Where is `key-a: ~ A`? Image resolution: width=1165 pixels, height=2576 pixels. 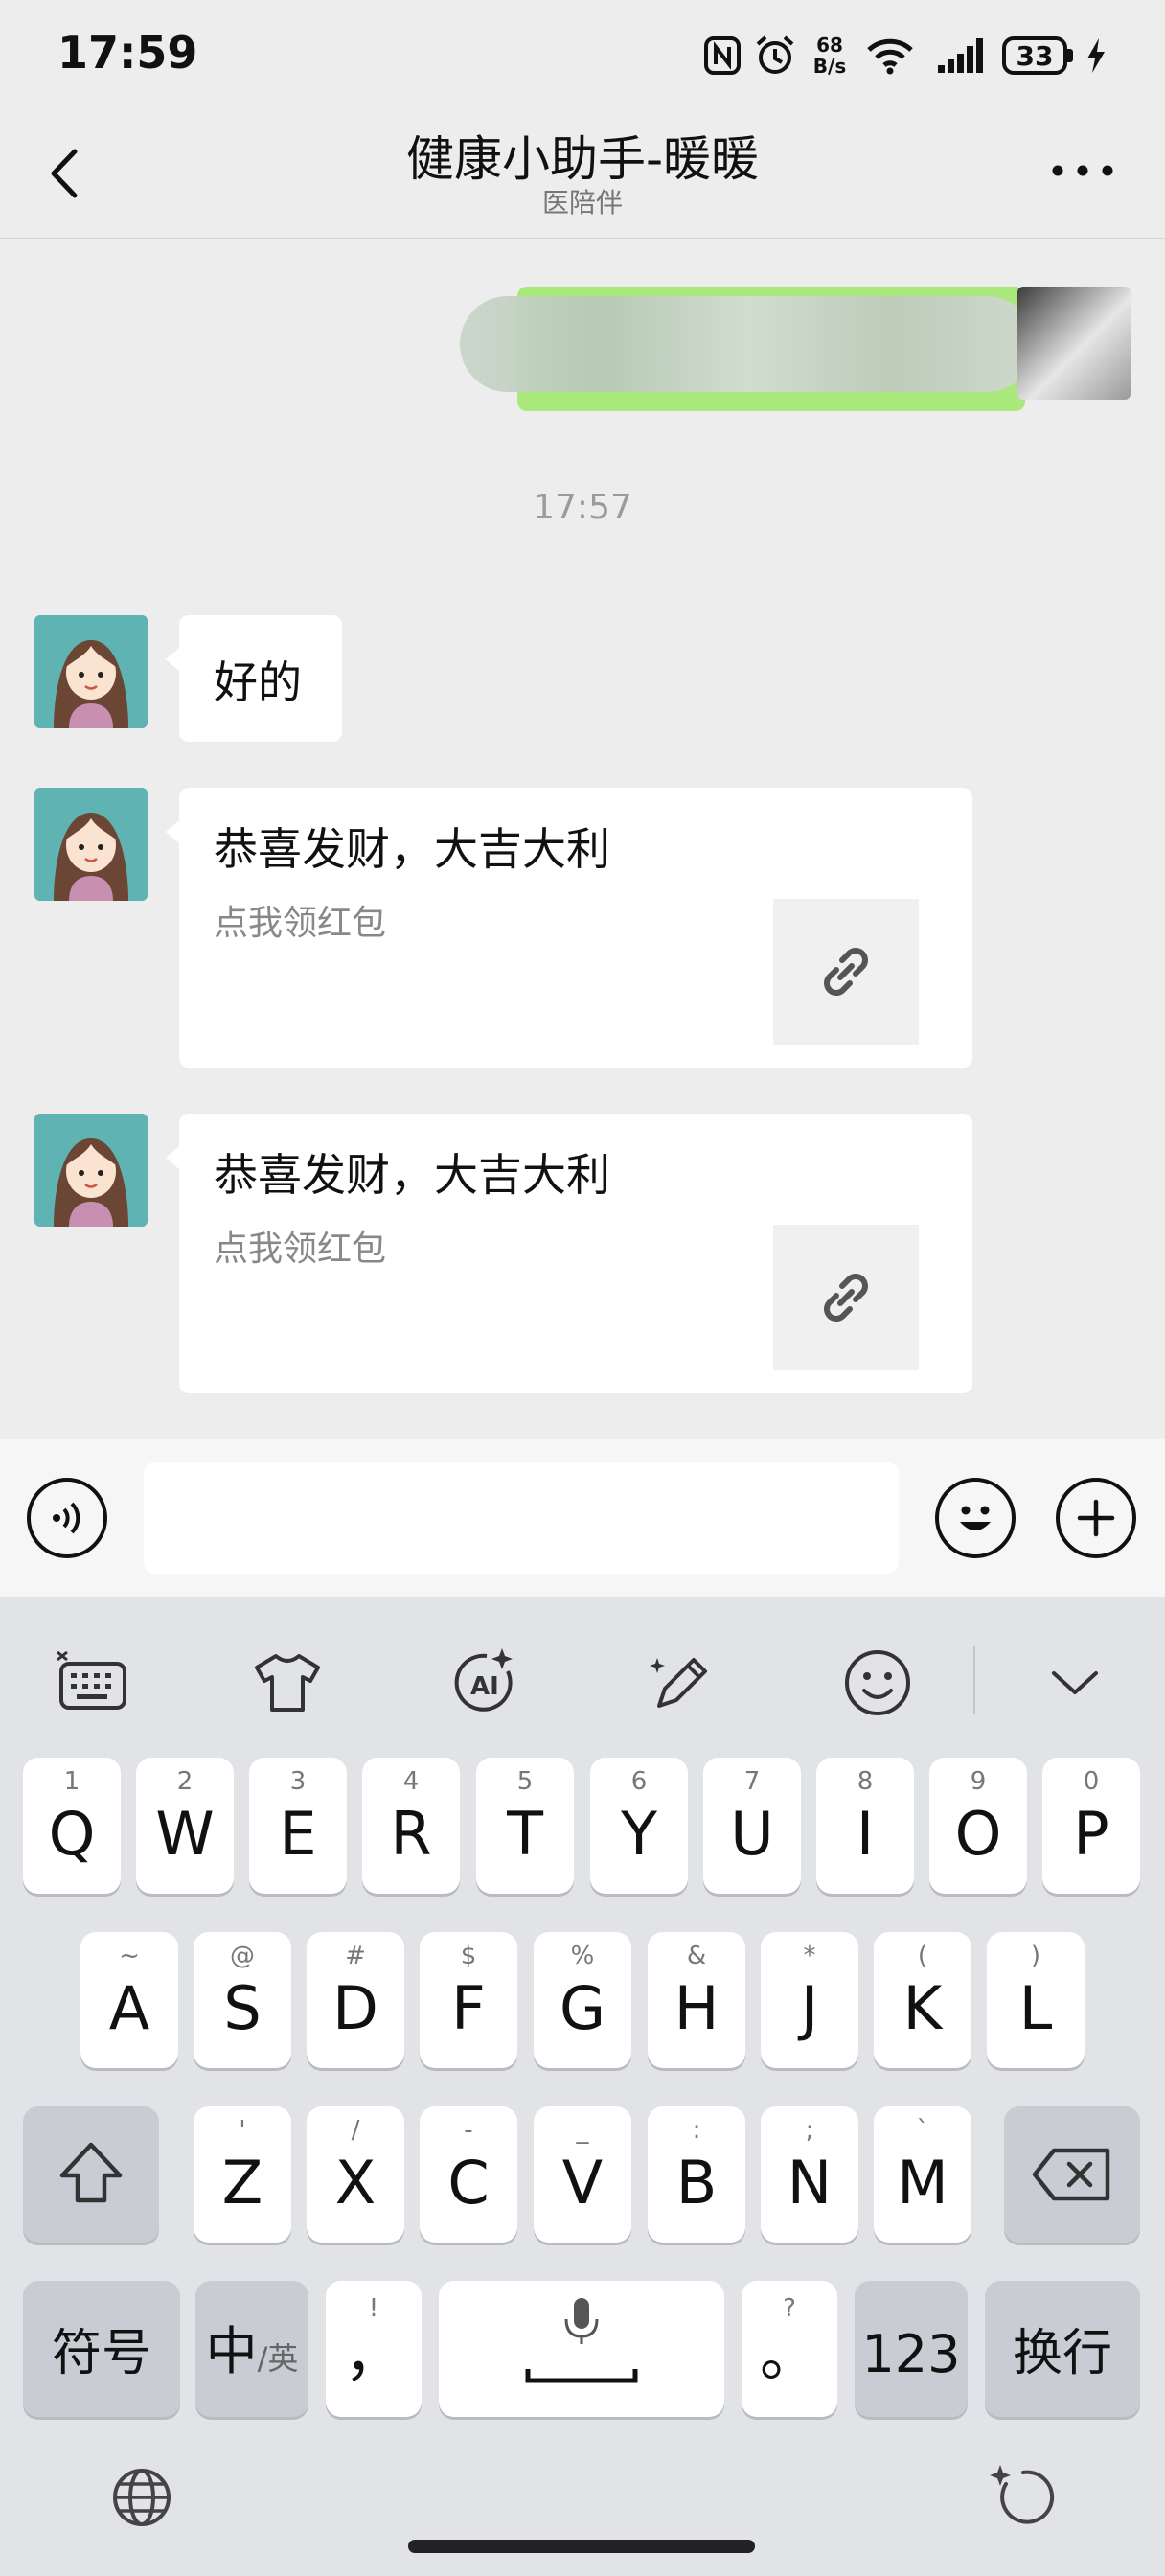 key-a: ~ A is located at coordinates (129, 2000).